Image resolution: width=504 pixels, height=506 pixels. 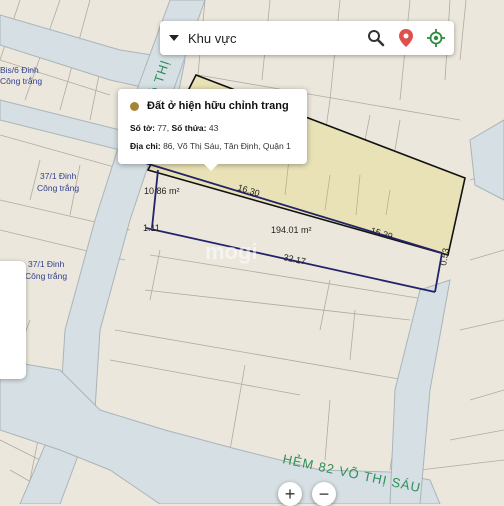 I want to click on popup-title: Đất ở hiện hữu chỉnh trang, so click(x=209, y=106).